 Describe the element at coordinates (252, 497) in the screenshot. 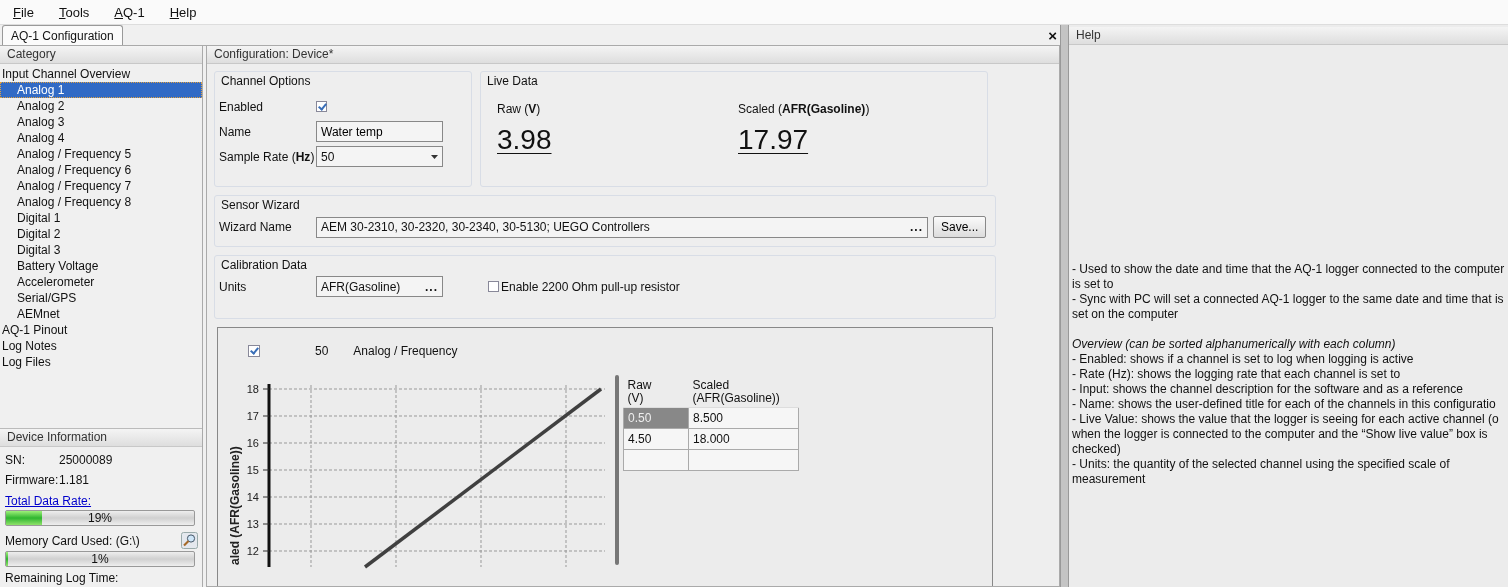

I see `y-tick-label: 14` at that location.